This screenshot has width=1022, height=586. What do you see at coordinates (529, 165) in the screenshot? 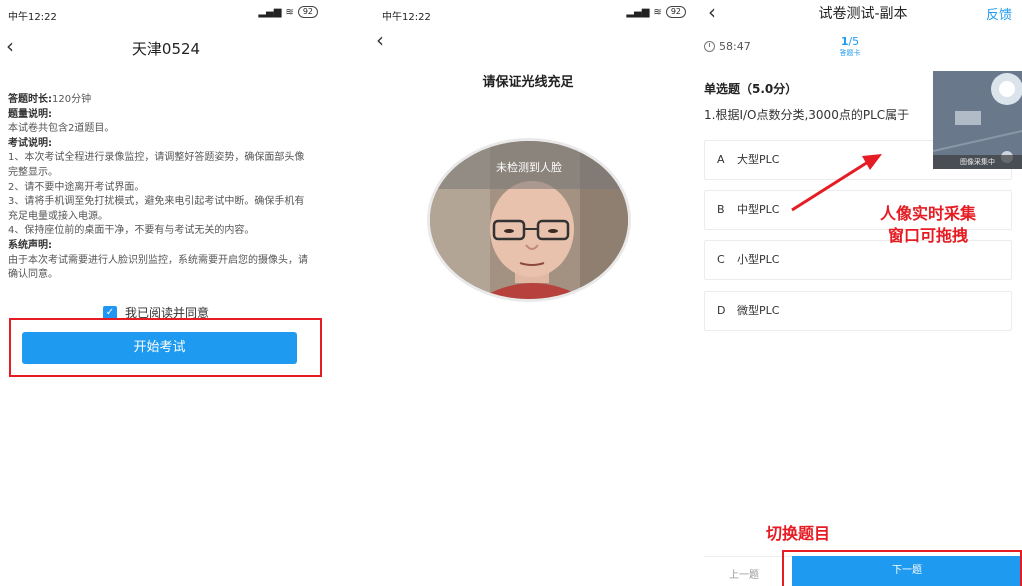
I see `face-status-banner: 未检测到人脸` at bounding box center [529, 165].